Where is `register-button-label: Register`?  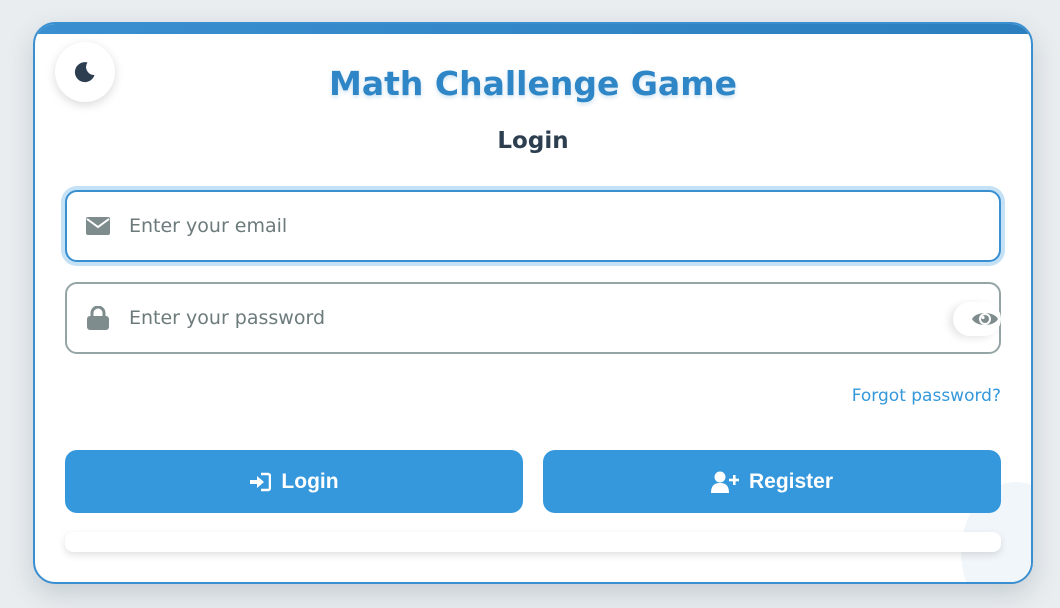
register-button-label: Register is located at coordinates (791, 481).